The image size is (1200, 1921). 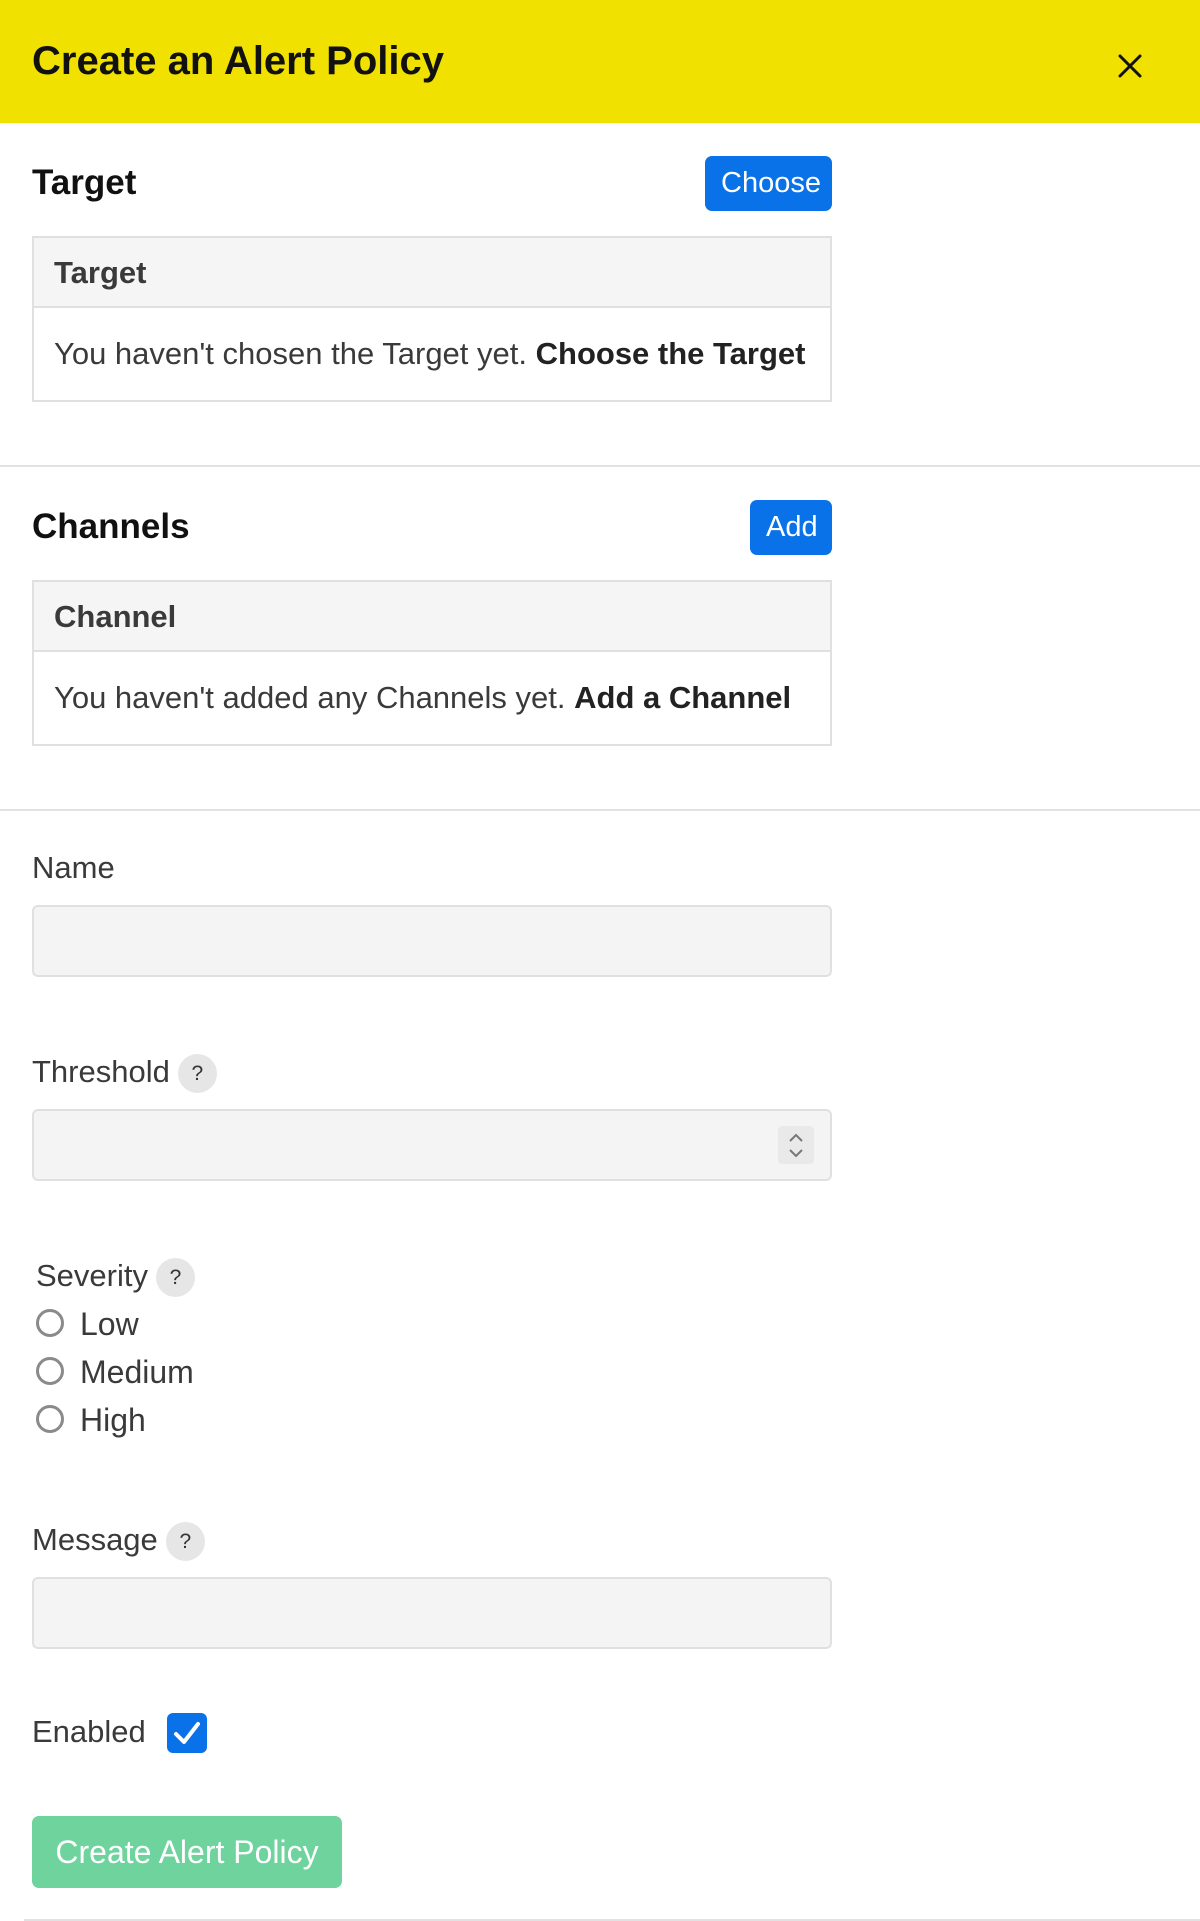 I want to click on name-input, so click(x=432, y=941).